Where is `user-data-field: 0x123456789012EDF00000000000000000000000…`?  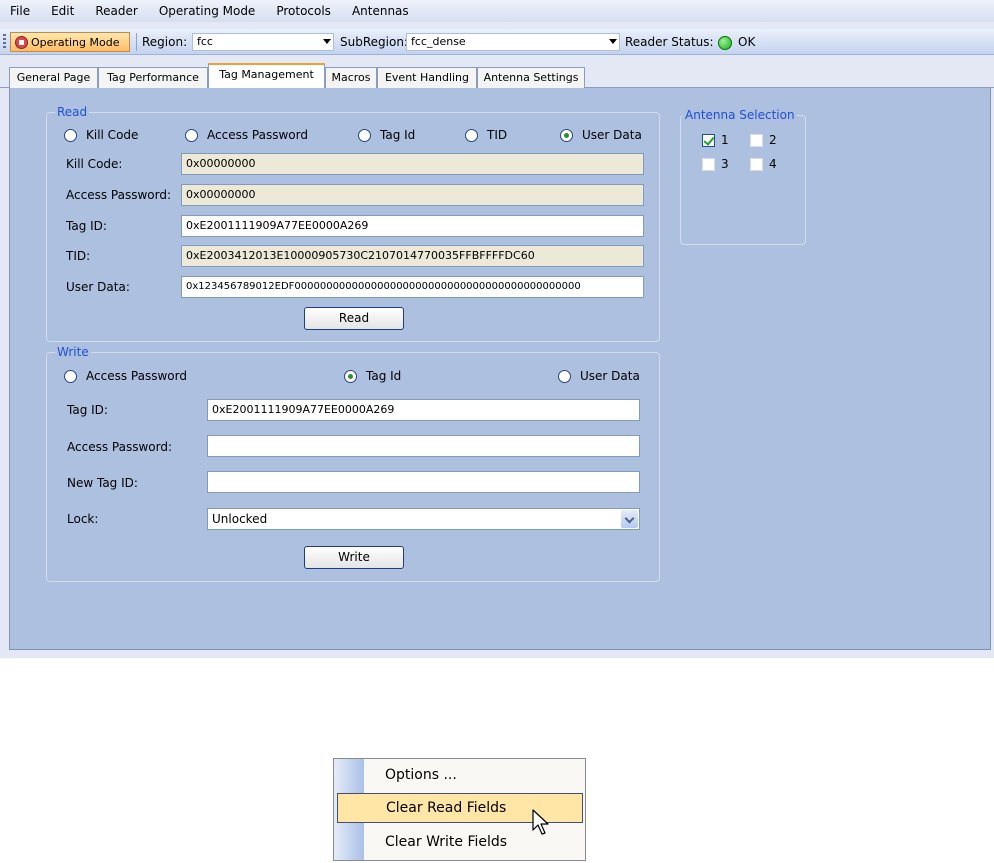 user-data-field: 0x123456789012EDF00000000000000000000000… is located at coordinates (412, 287).